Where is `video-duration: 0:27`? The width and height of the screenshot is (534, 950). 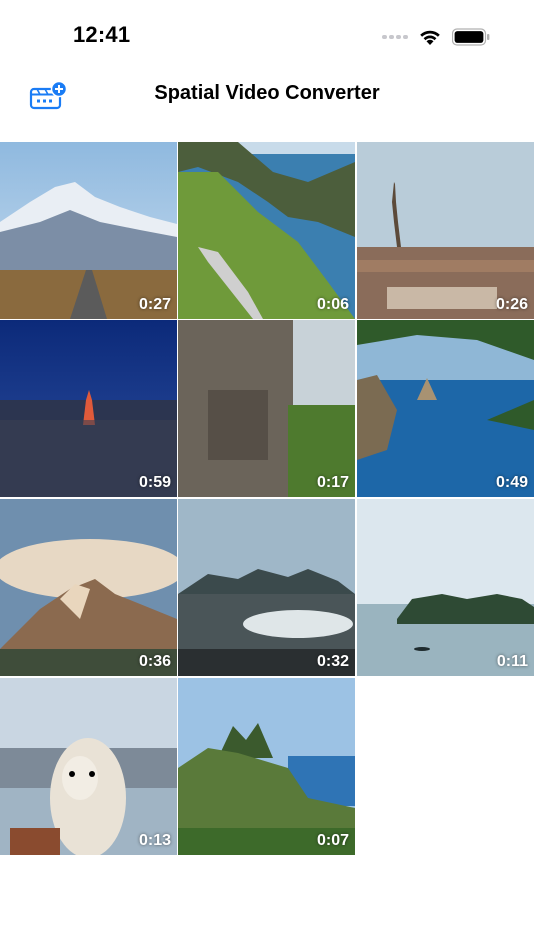
video-duration: 0:27 is located at coordinates (154, 304).